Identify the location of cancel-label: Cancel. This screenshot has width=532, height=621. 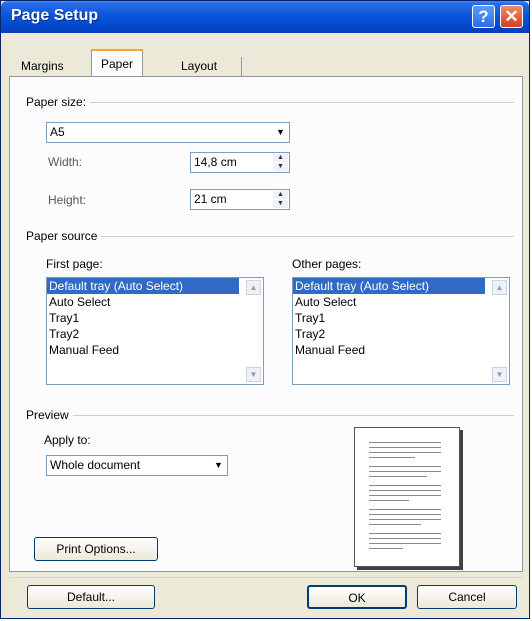
(467, 597).